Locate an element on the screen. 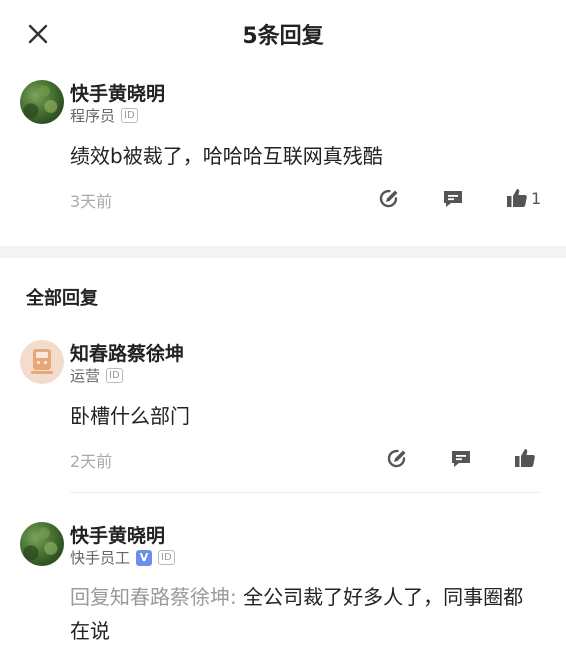  reply-prefix: 回复知春路蔡徐坤: is located at coordinates (153, 597).